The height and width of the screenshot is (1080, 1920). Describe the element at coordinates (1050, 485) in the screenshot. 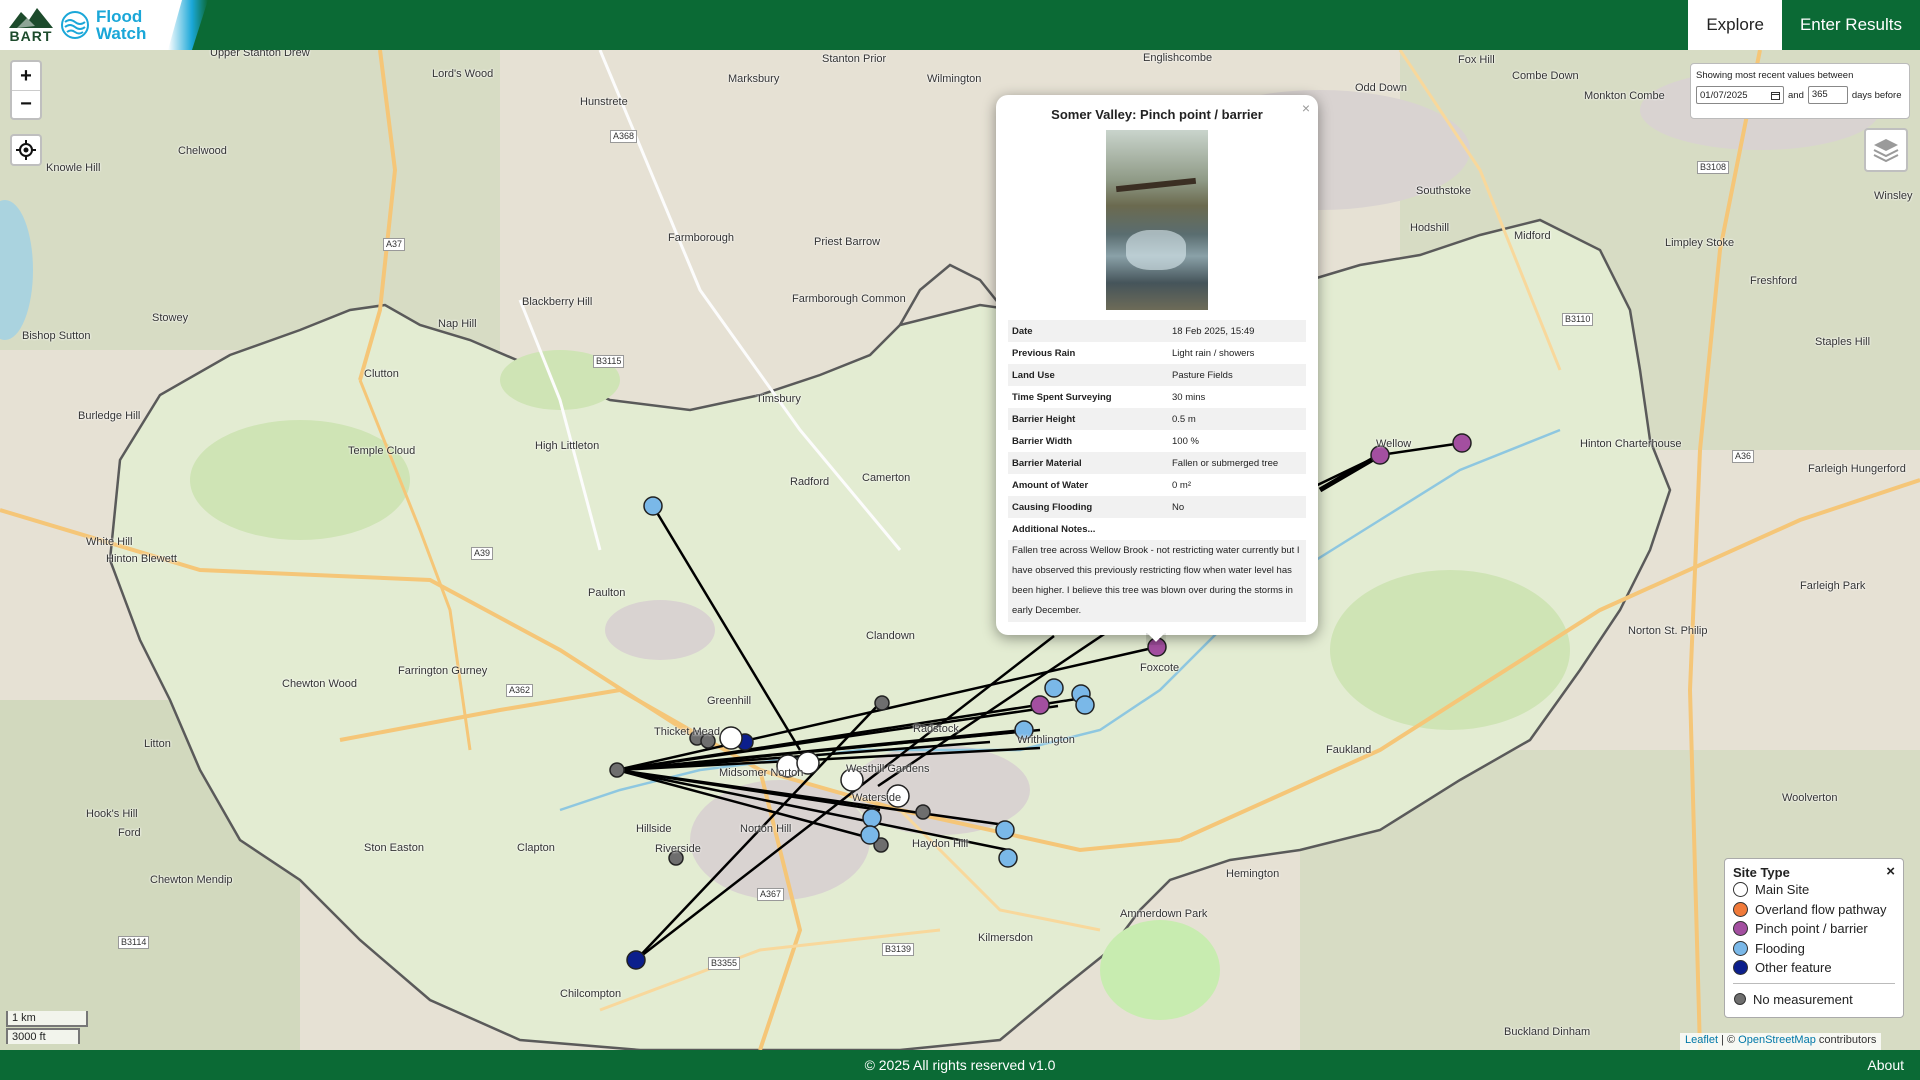

I see `detail-key: Amount of Water` at that location.